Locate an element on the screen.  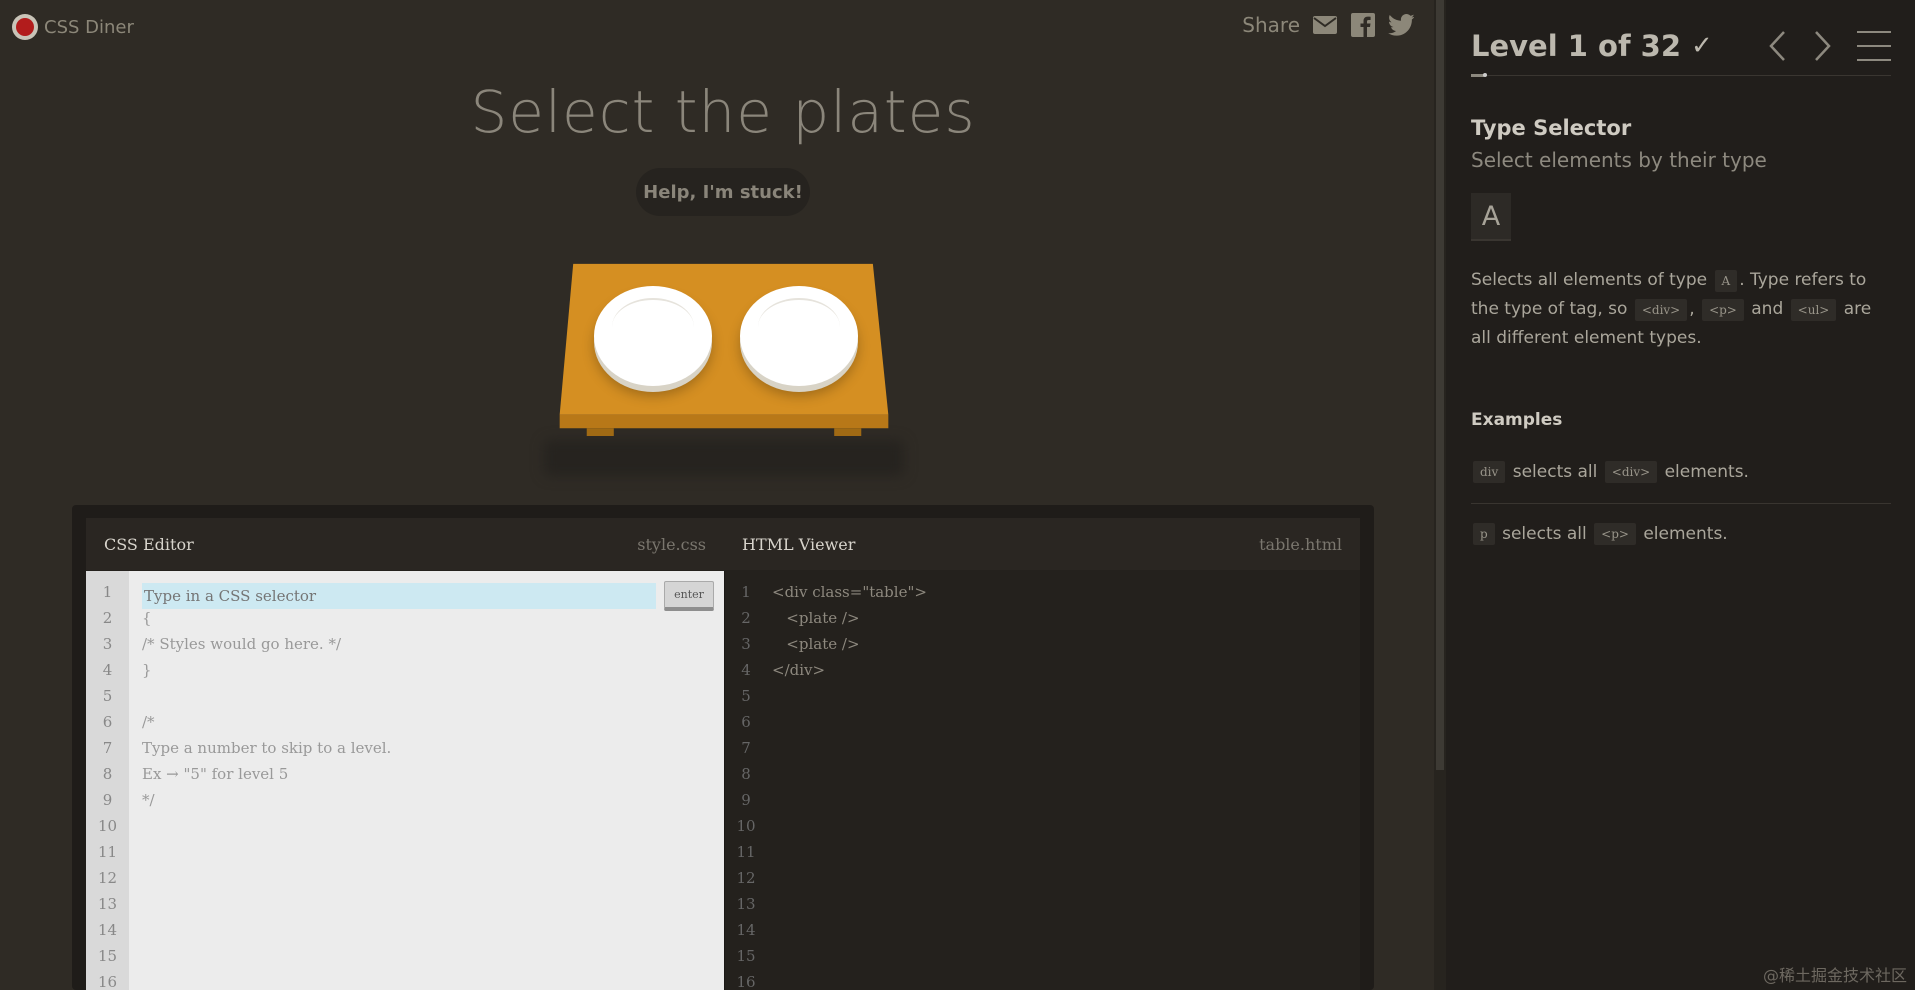
page-title: Select the plates is located at coordinates (723, 112).